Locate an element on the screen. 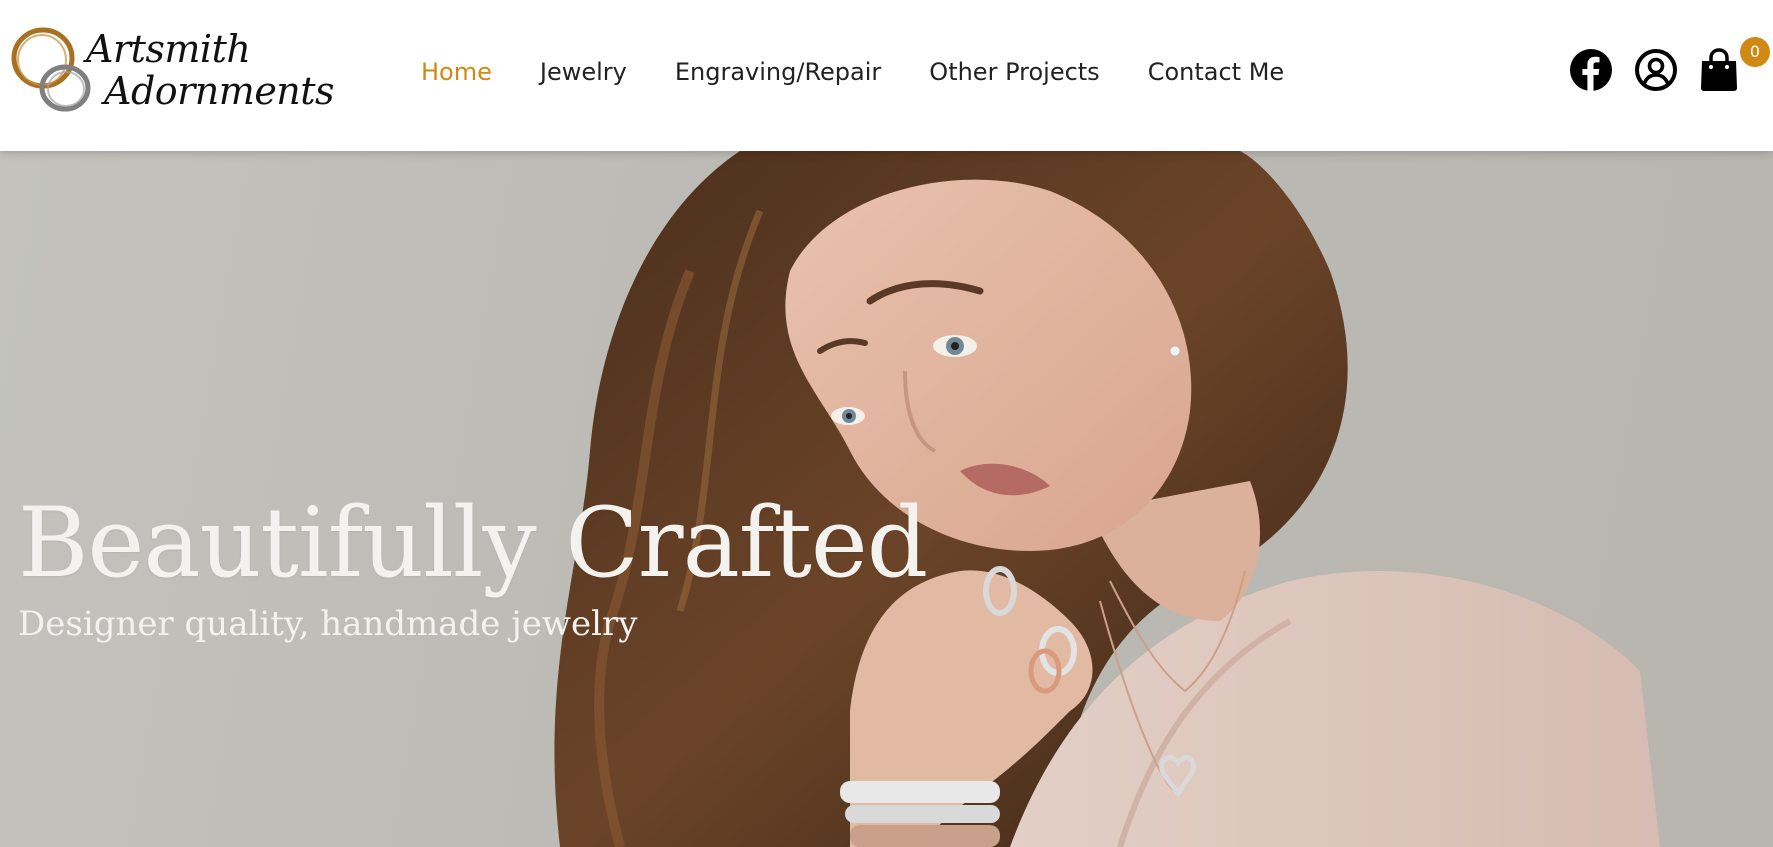 This screenshot has width=1773, height=847. brand-logo: Artsmith Adornments is located at coordinates (172, 72).